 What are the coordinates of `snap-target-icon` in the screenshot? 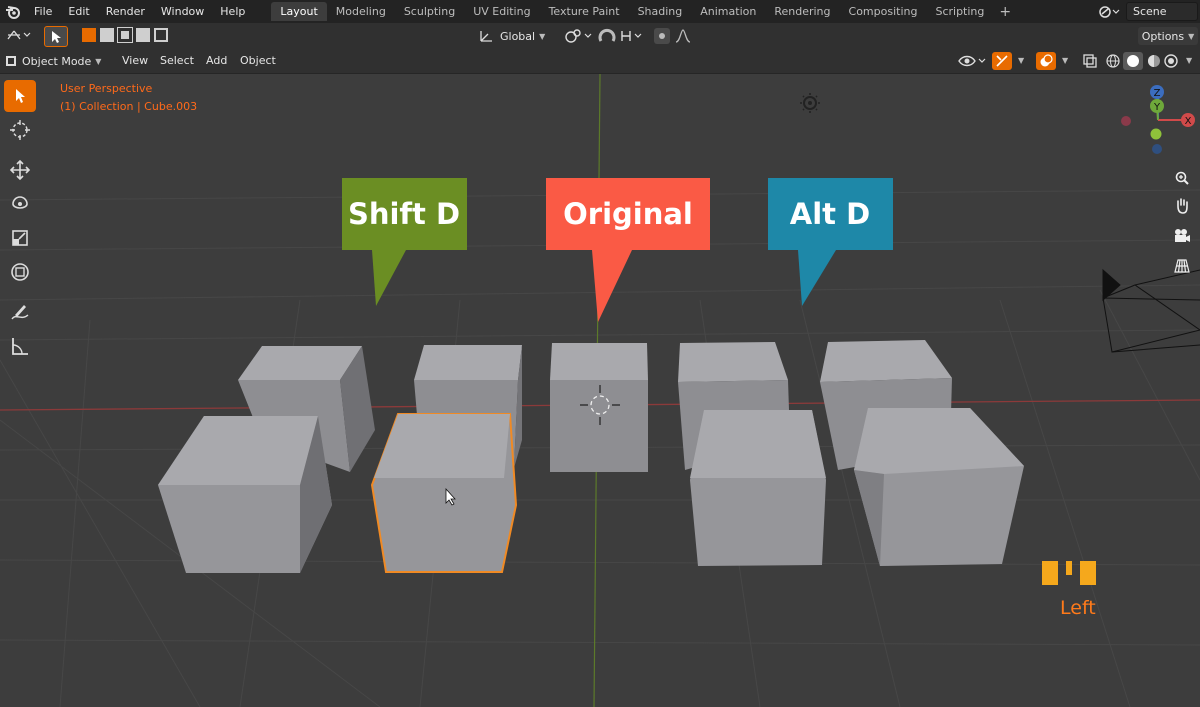 It's located at (632, 37).